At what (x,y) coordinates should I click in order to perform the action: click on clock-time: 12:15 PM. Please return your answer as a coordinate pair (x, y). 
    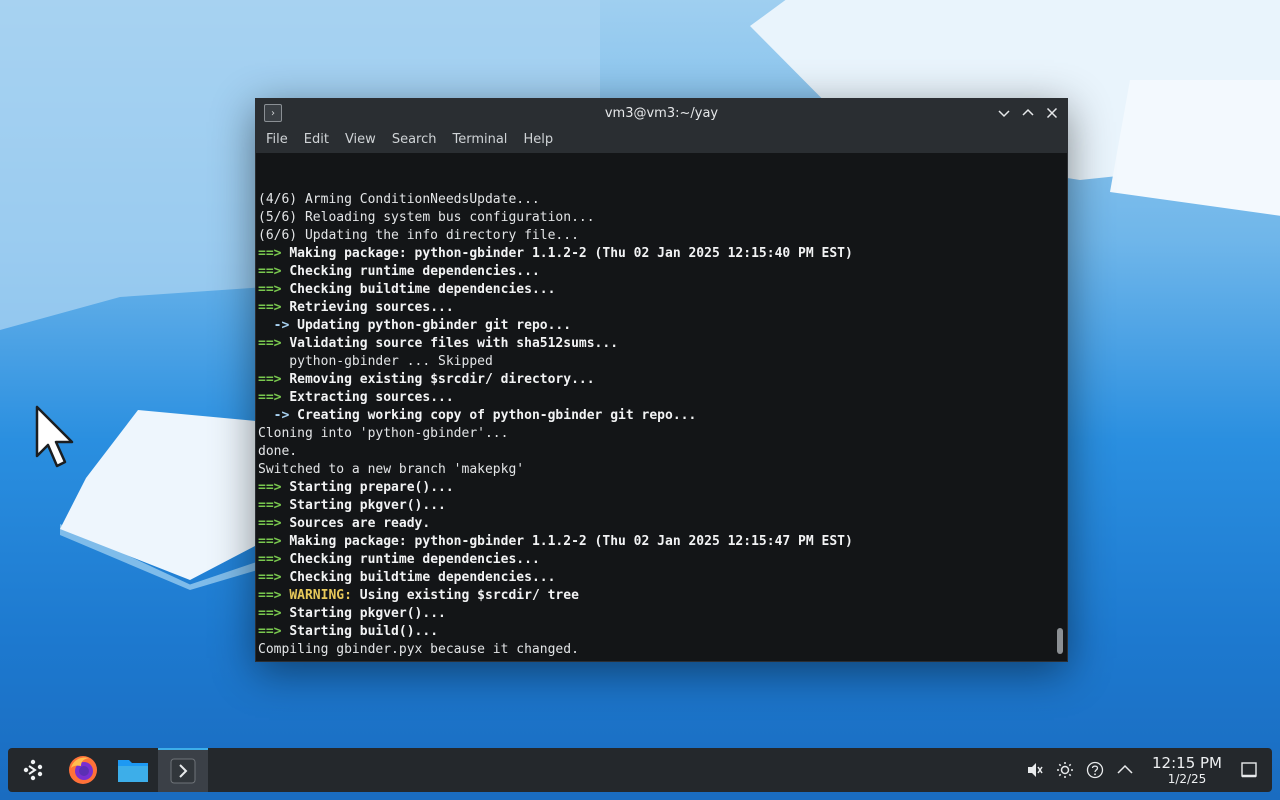
    Looking at the image, I should click on (1187, 762).